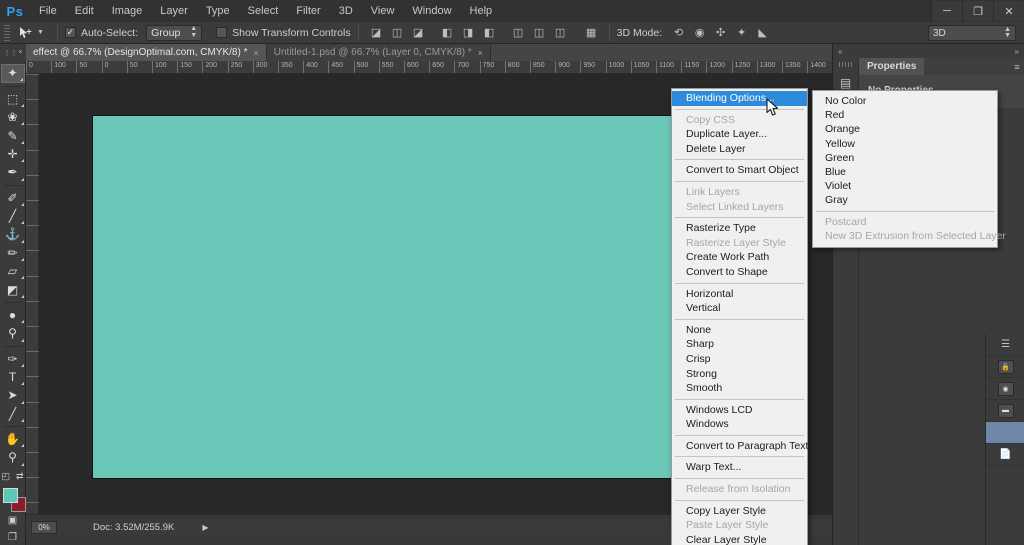 This screenshot has height=545, width=1024. I want to click on menu-help: Help, so click(481, 11).